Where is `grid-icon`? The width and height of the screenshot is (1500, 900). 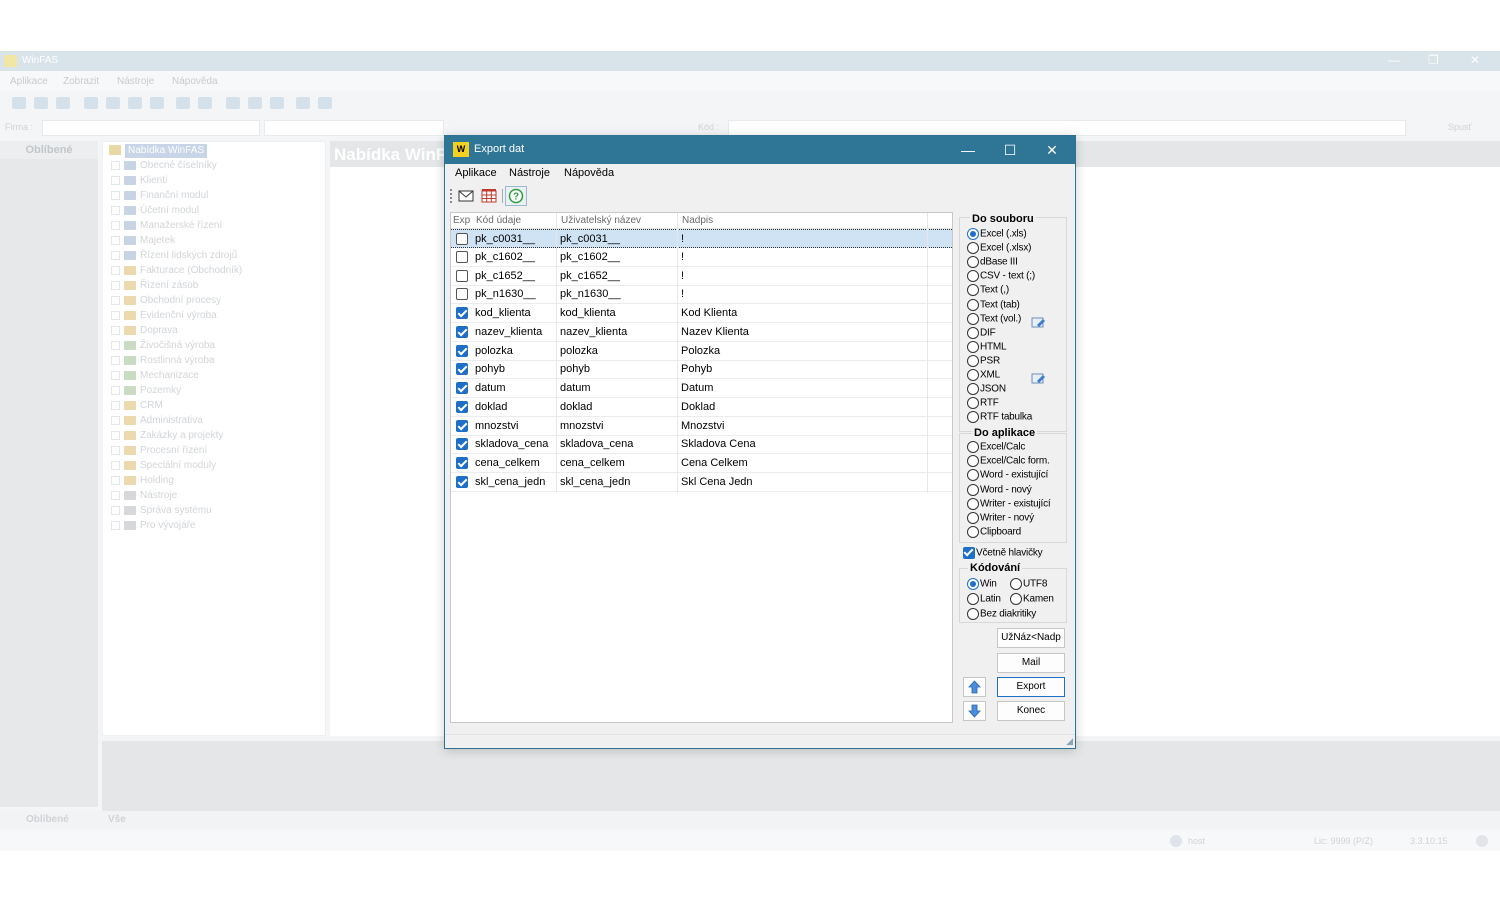
grid-icon is located at coordinates (489, 196).